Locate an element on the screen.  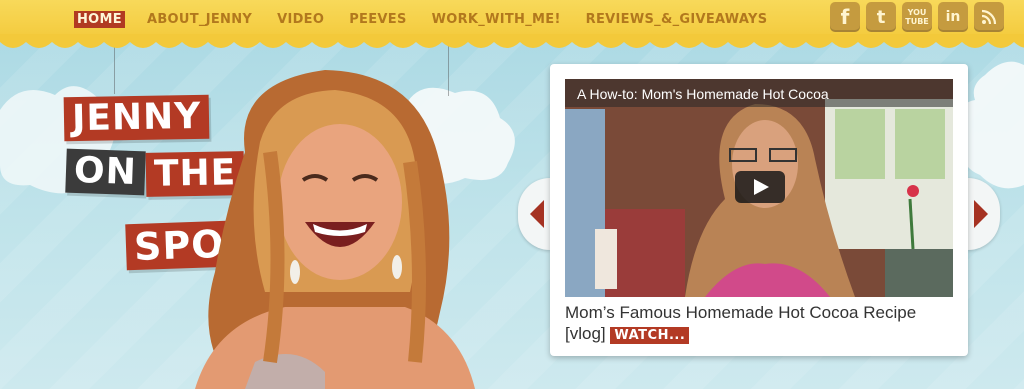
nav-scallop-edge is located at coordinates (512, 41).